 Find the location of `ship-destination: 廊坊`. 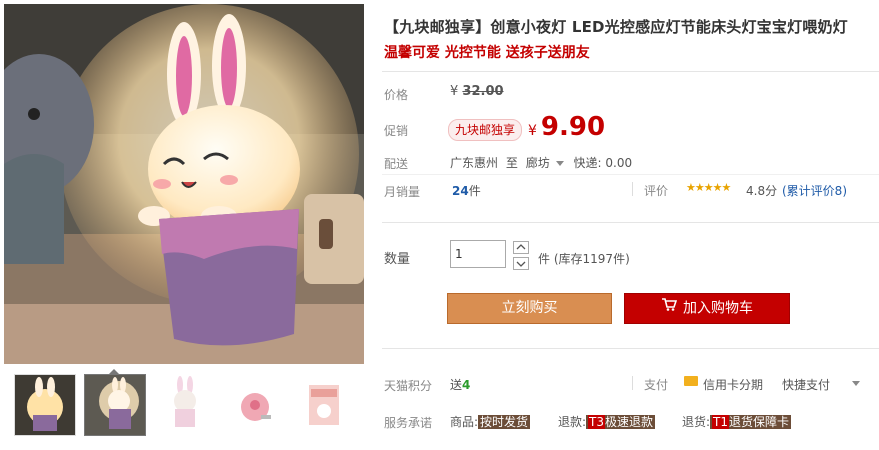

ship-destination: 廊坊 is located at coordinates (538, 163).